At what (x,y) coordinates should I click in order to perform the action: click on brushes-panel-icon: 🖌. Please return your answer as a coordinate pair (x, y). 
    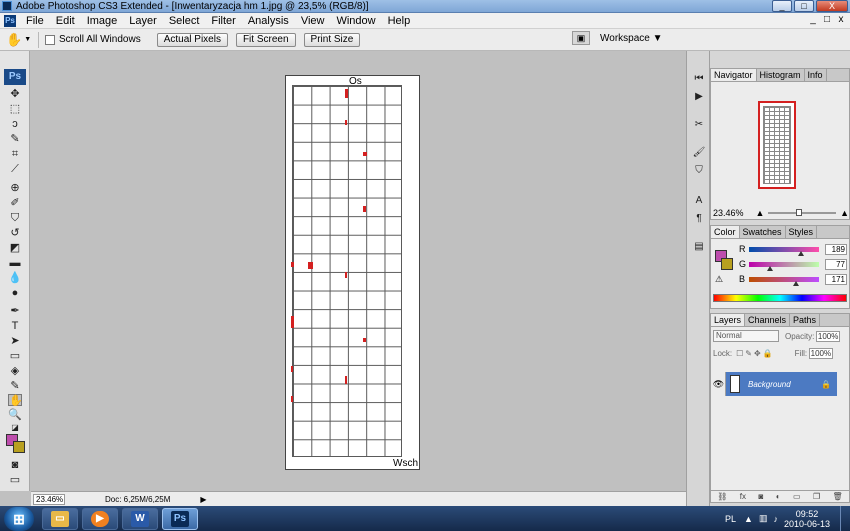
    Looking at the image, I should click on (699, 153).